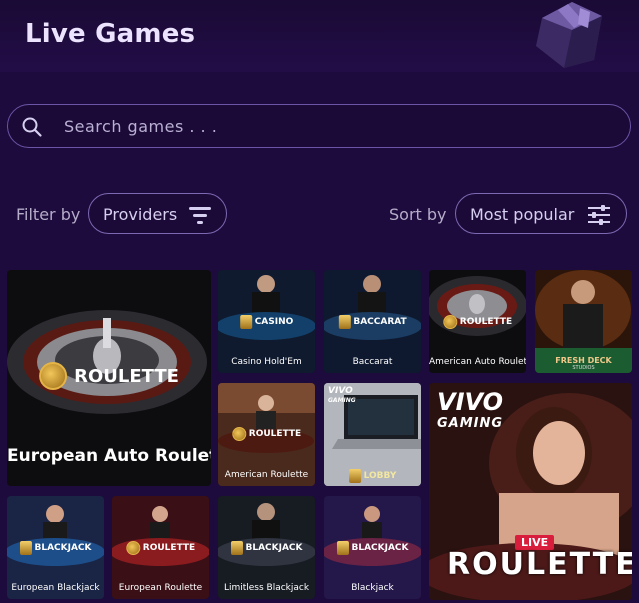 The width and height of the screenshot is (639, 603). What do you see at coordinates (109, 456) in the screenshot?
I see `game-title: European Auto Roulette` at bounding box center [109, 456].